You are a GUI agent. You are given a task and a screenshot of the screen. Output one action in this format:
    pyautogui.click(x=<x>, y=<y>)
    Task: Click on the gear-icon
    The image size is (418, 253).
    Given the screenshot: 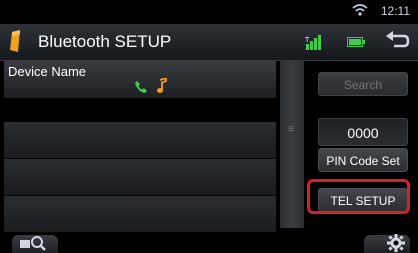 What is the action you would take?
    pyautogui.click(x=396, y=243)
    